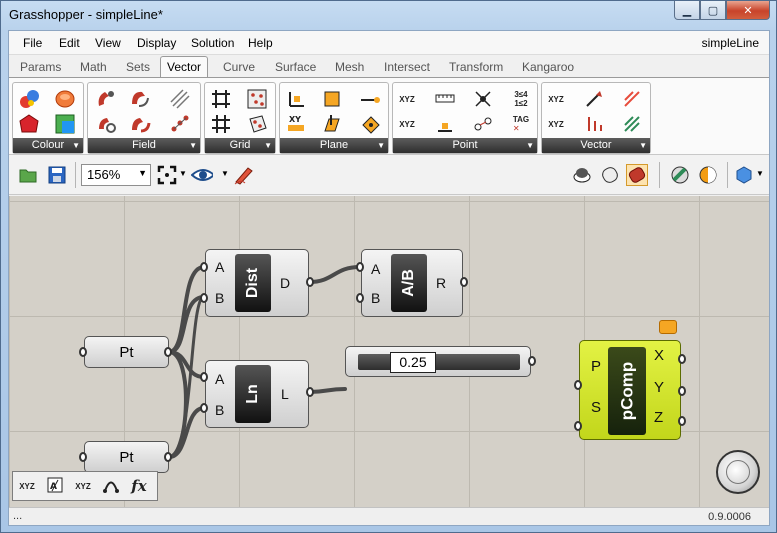  Describe the element at coordinates (156, 43) in the screenshot. I see `menu-display: Display` at that location.